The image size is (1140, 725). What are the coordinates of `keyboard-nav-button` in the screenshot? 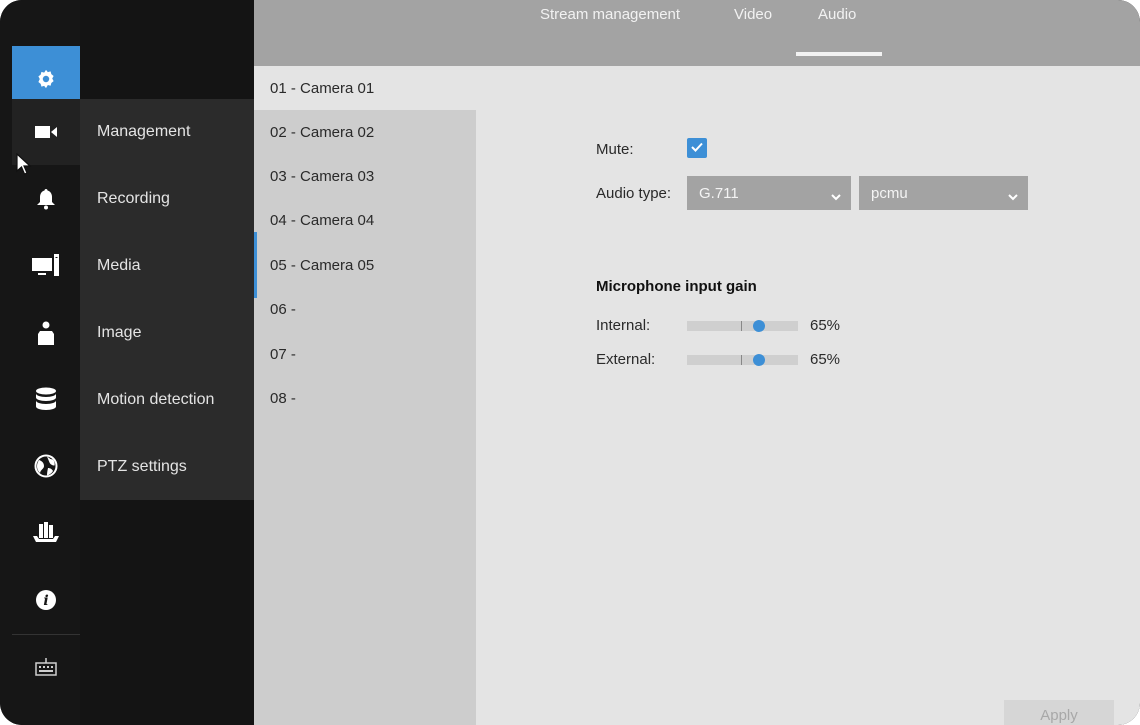 It's located at (46, 667).